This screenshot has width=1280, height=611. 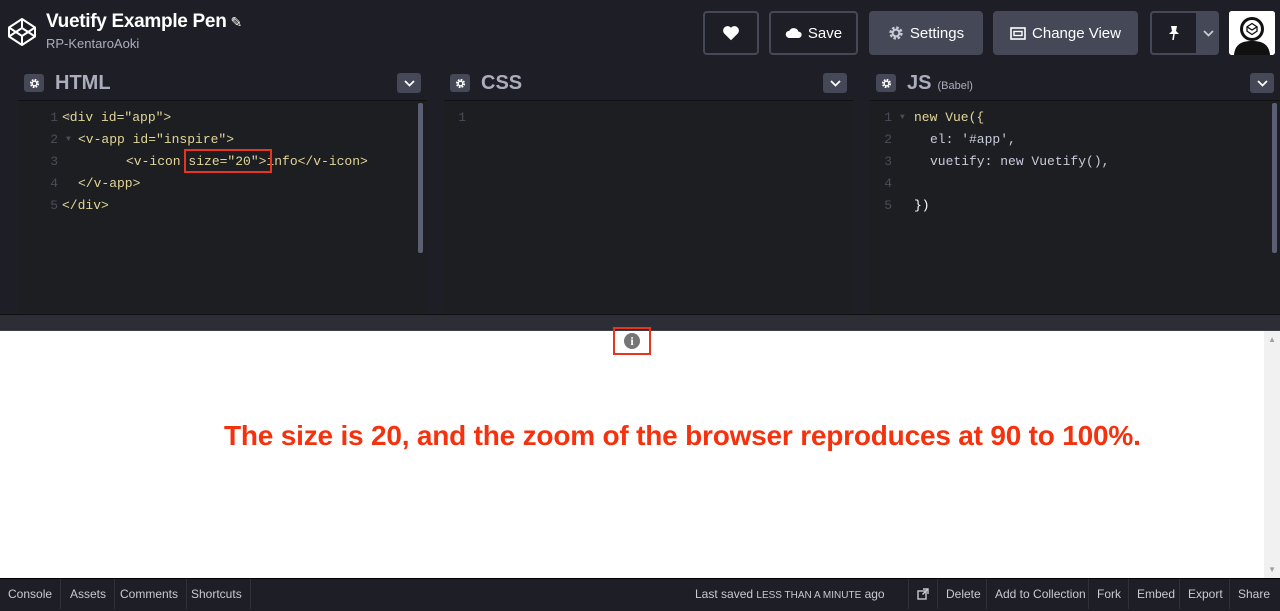 What do you see at coordinates (1272, 569) in the screenshot?
I see `scroll-down-icon: ▼` at bounding box center [1272, 569].